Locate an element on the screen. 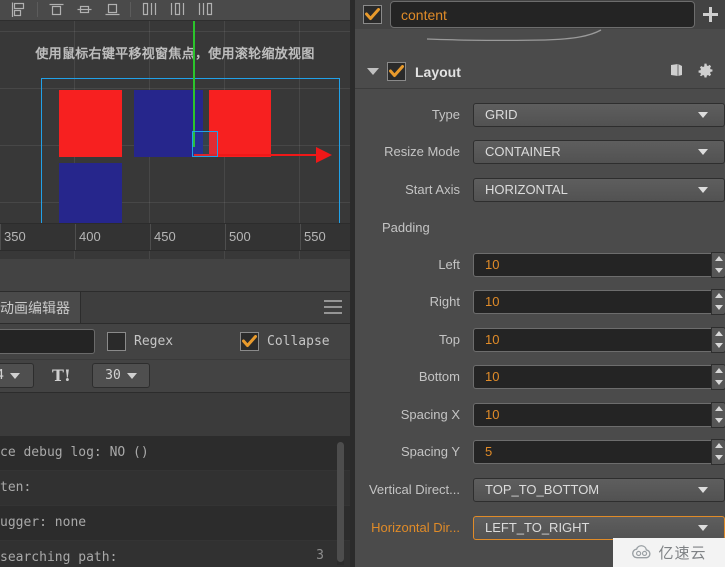 This screenshot has width=725, height=567. ruler-label: 550 is located at coordinates (315, 236).